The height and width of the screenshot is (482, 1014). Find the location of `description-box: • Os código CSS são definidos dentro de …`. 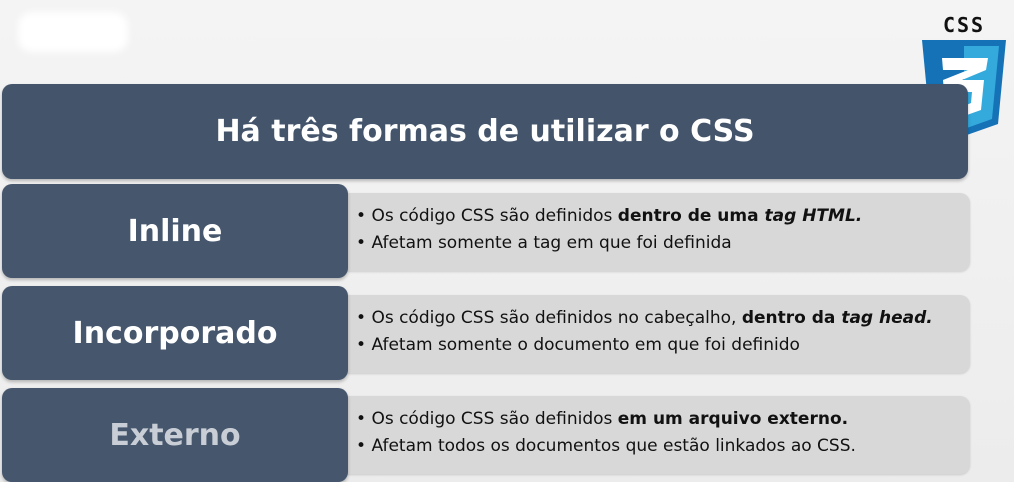

description-box: • Os código CSS são definidos dentro de … is located at coordinates (658, 232).